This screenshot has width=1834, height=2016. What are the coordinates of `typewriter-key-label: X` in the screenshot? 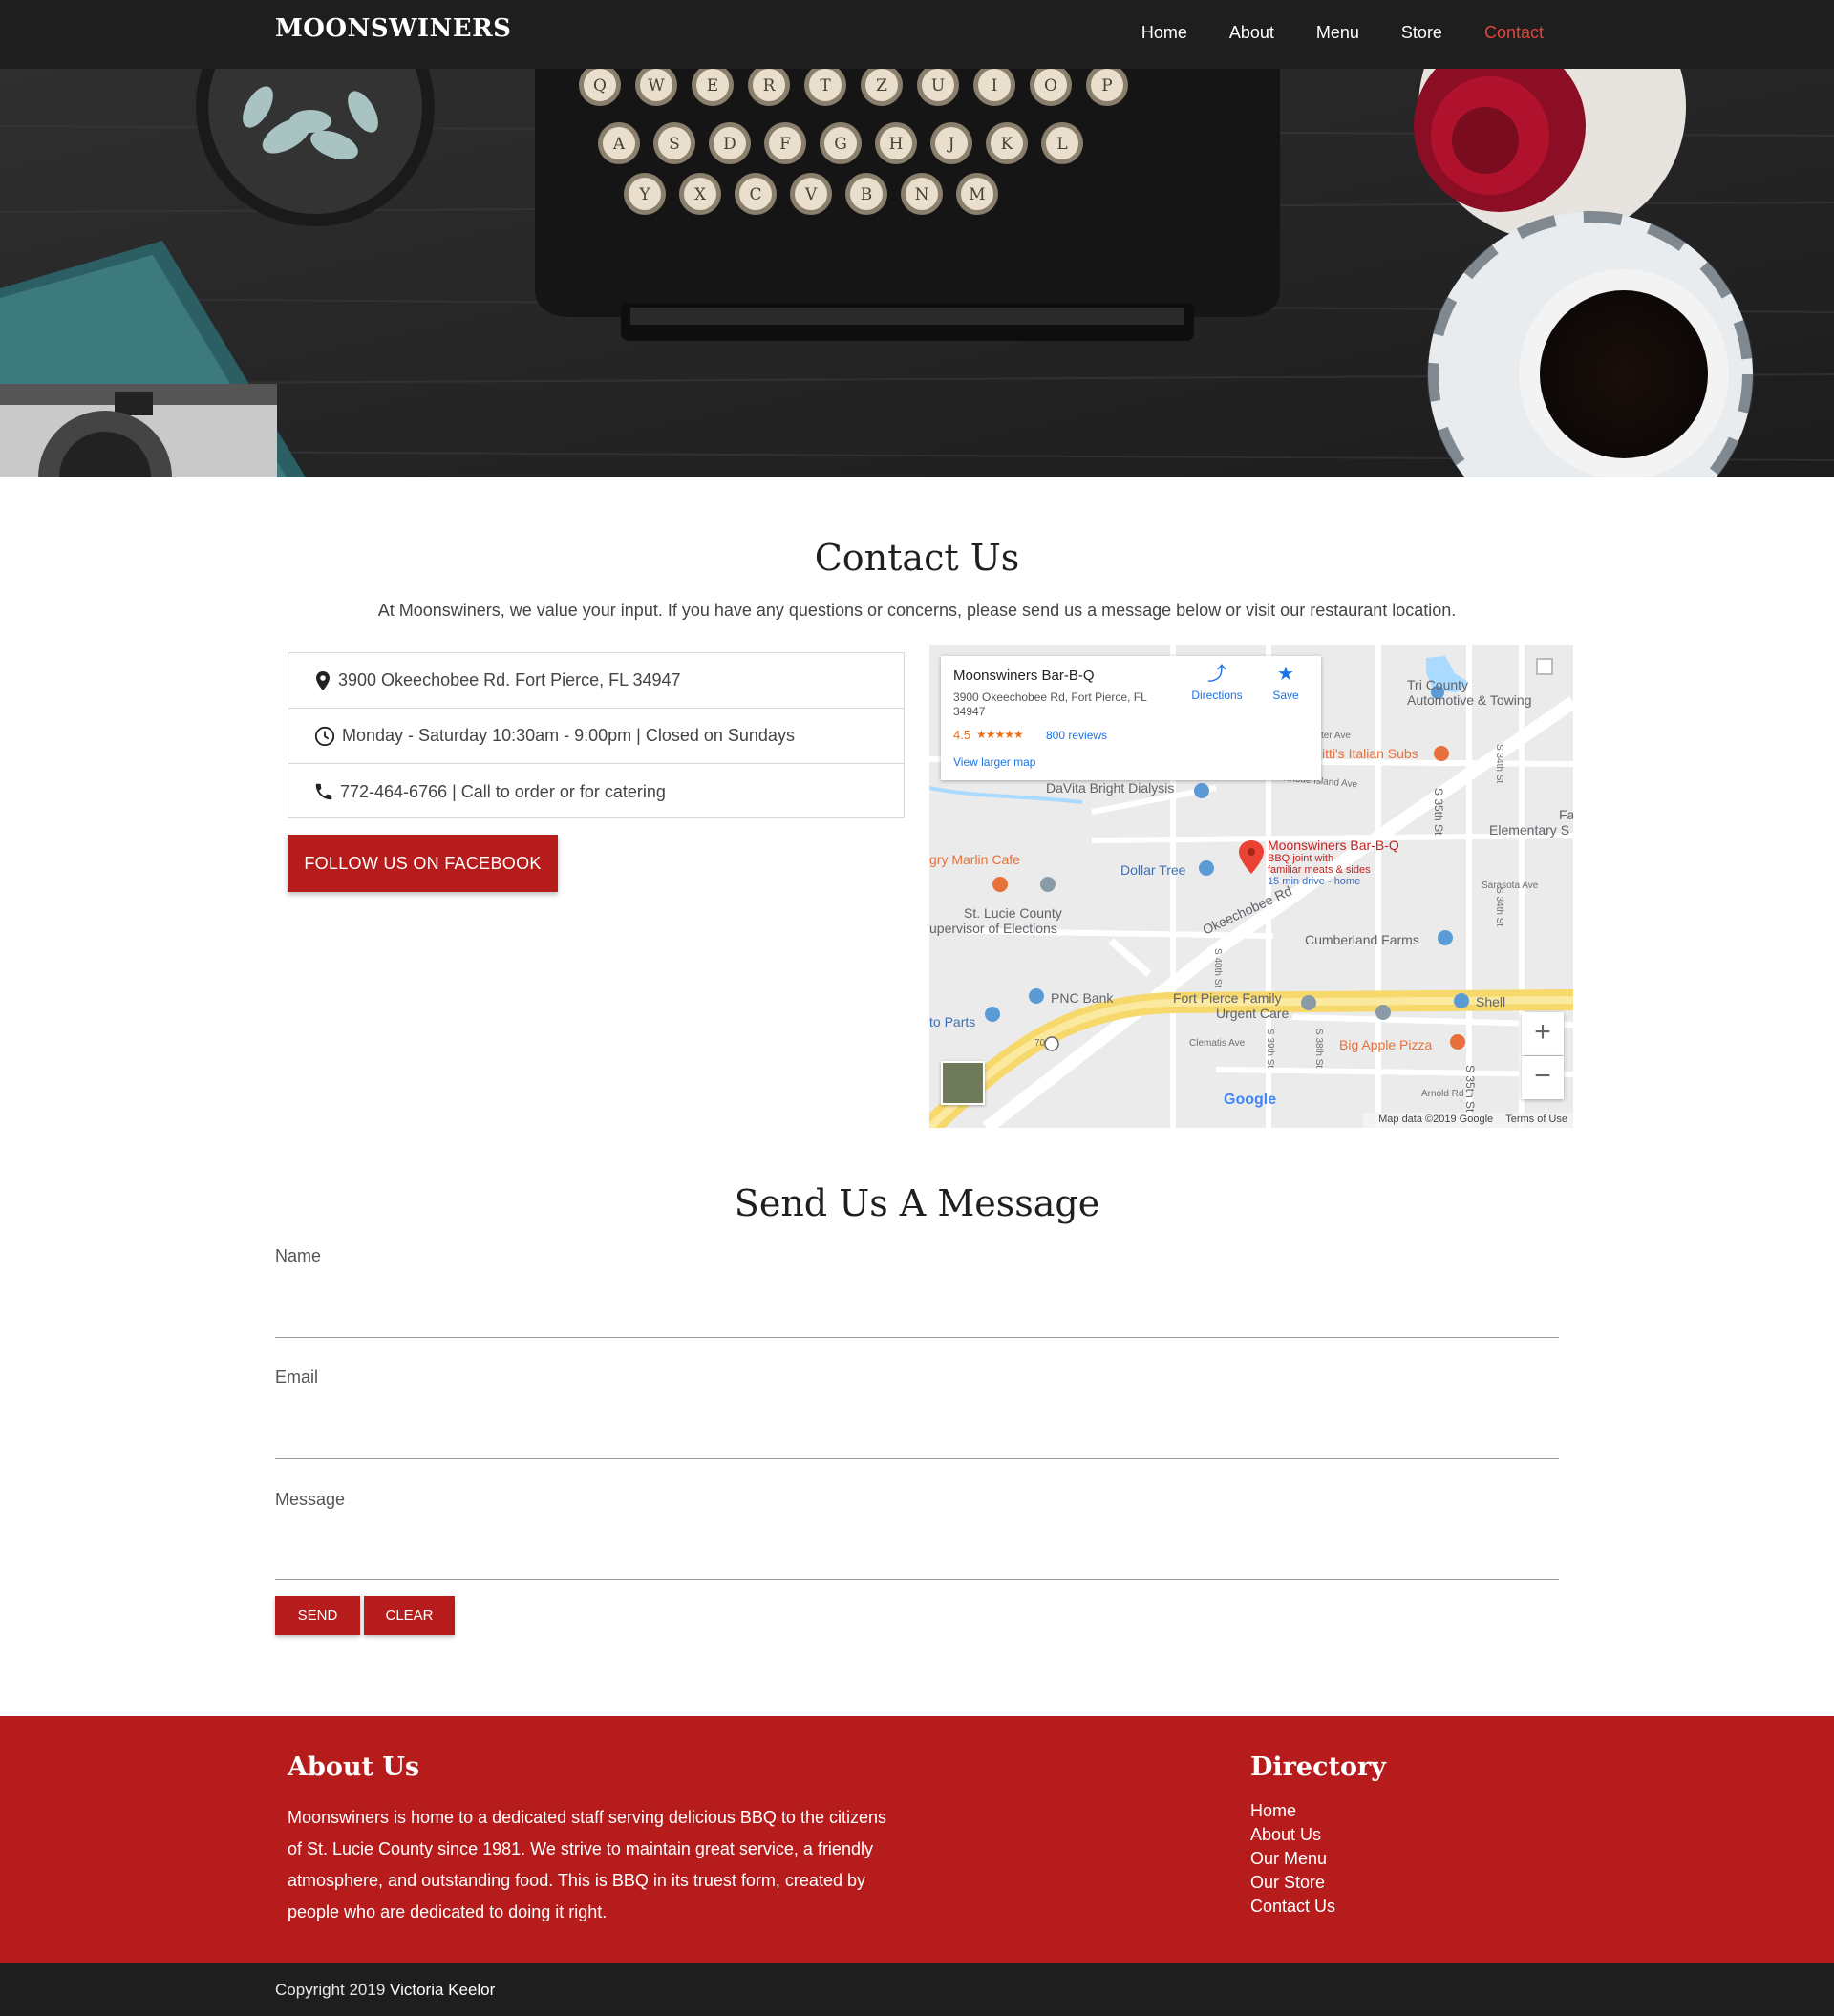 It's located at (701, 194).